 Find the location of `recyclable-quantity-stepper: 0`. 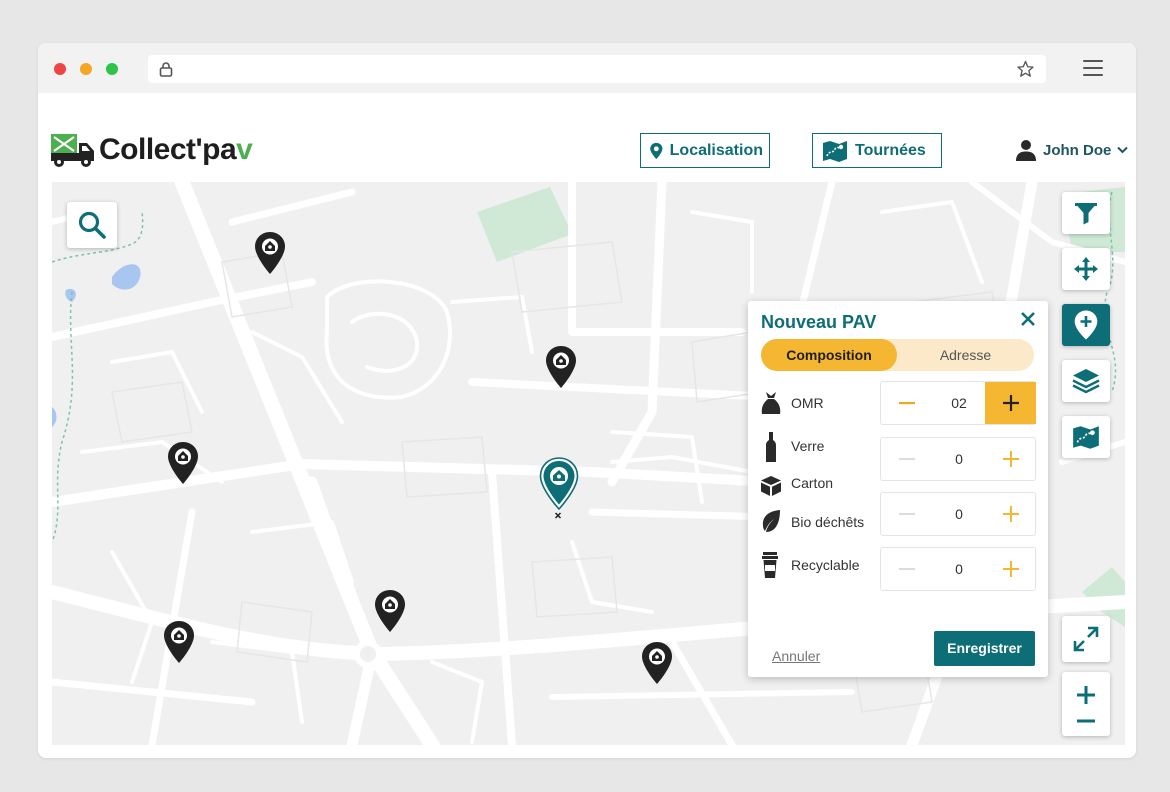

recyclable-quantity-stepper: 0 is located at coordinates (958, 569).